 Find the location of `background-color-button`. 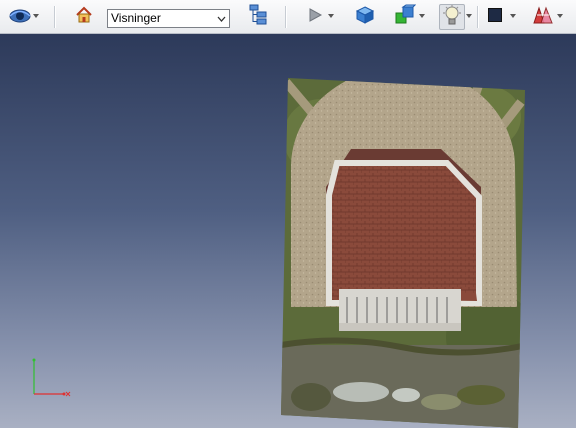

background-color-button is located at coordinates (495, 17).